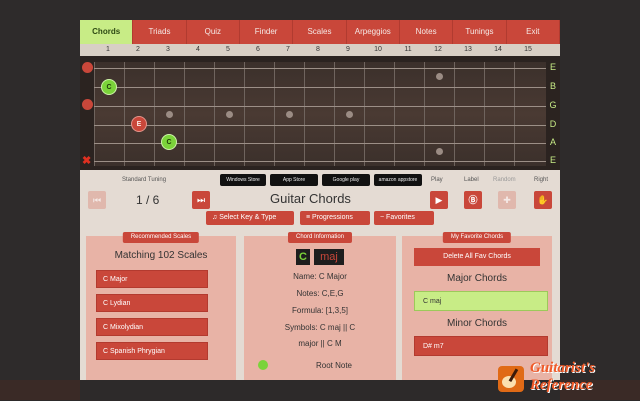 Image resolution: width=640 pixels, height=401 pixels. What do you see at coordinates (378, 49) in the screenshot?
I see `fret-number: 10` at bounding box center [378, 49].